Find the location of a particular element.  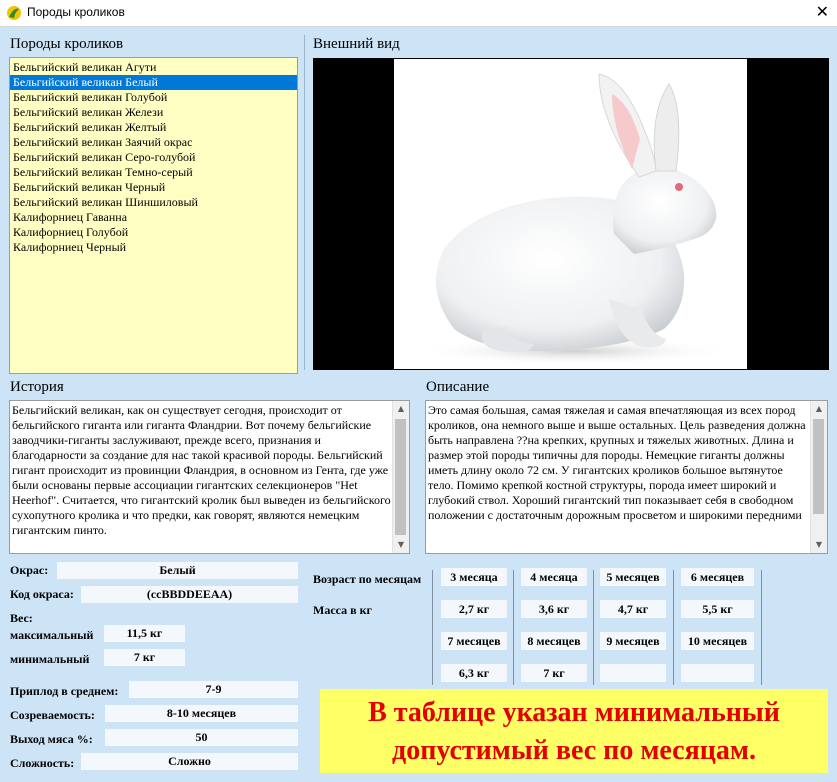

breed-list-item: Бельгийский великан Шиншиловый is located at coordinates (153, 202).